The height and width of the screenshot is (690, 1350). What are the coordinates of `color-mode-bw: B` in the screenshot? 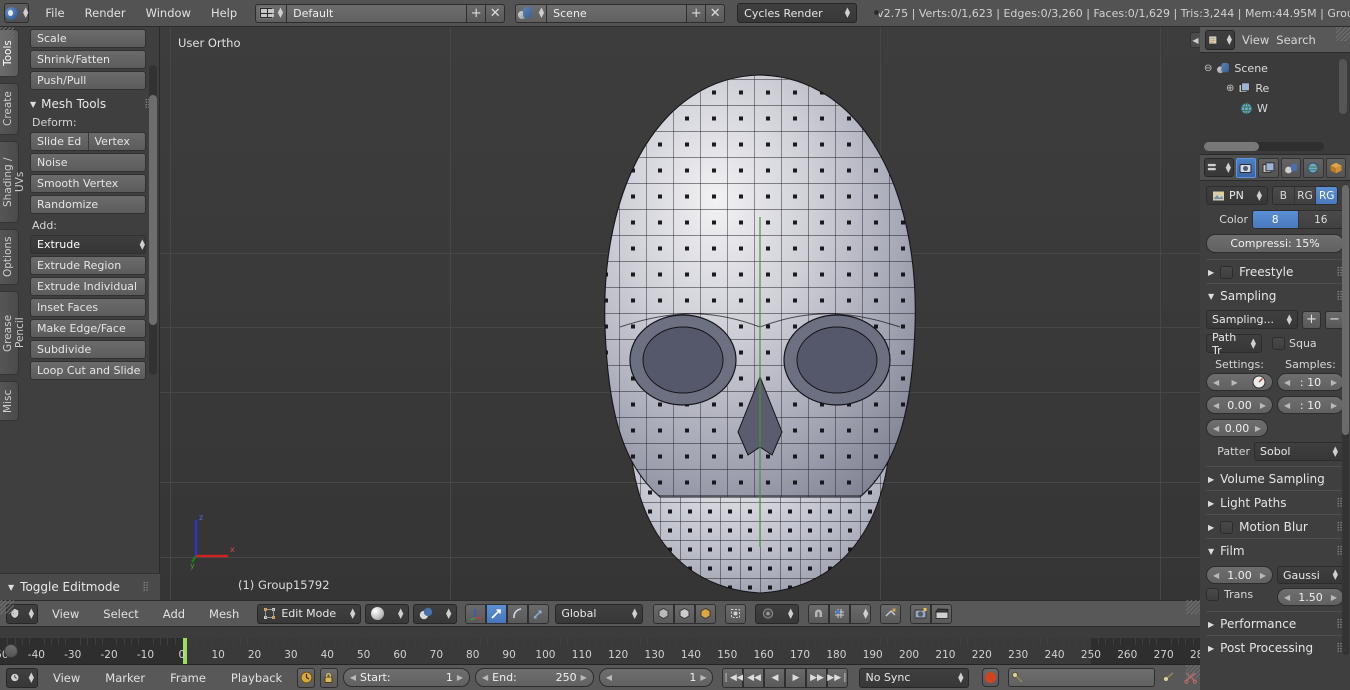 It's located at (1283, 195).